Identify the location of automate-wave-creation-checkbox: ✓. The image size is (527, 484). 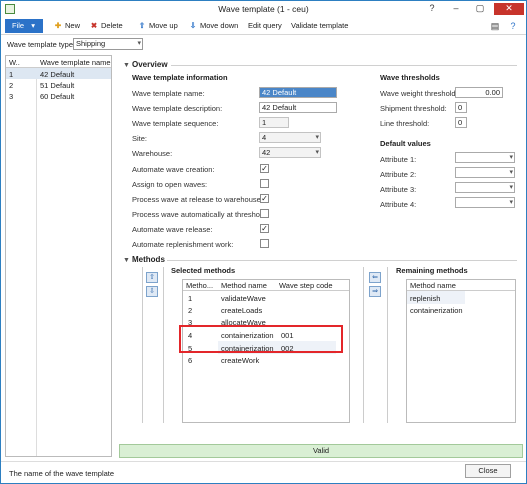
(264, 168).